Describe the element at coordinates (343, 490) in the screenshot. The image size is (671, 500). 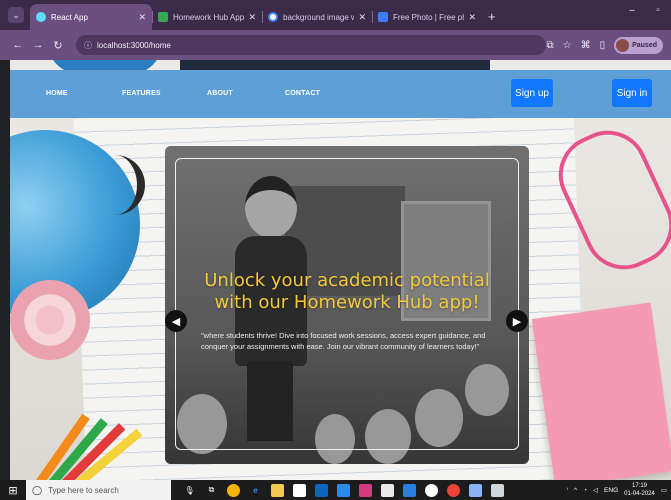
I see `teams-icon` at that location.